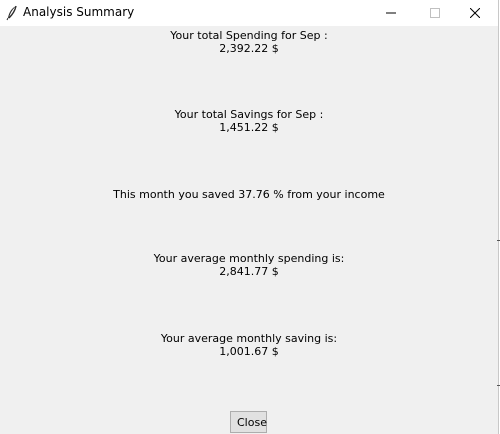 The height and width of the screenshot is (434, 500). I want to click on savings-value: 1,451.22 $, so click(249, 127).